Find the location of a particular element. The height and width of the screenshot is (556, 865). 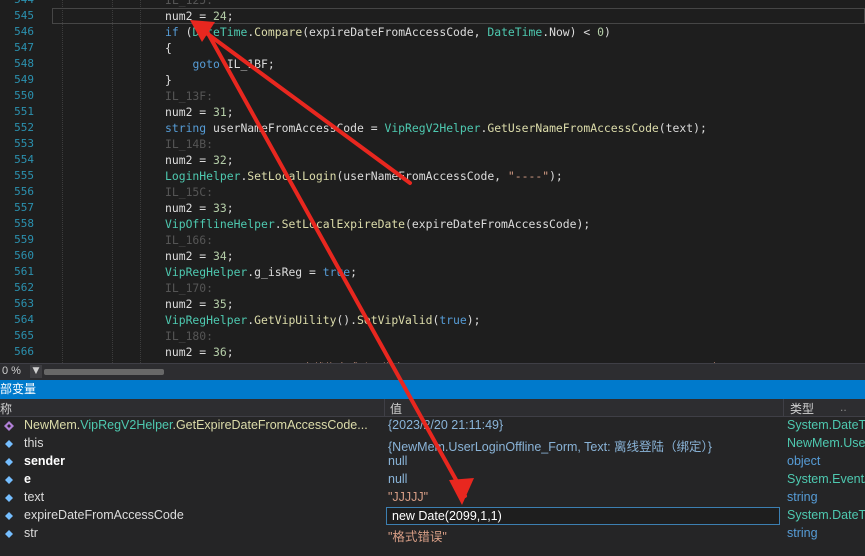

code-line: goto IL_1BF; is located at coordinates (219, 64).